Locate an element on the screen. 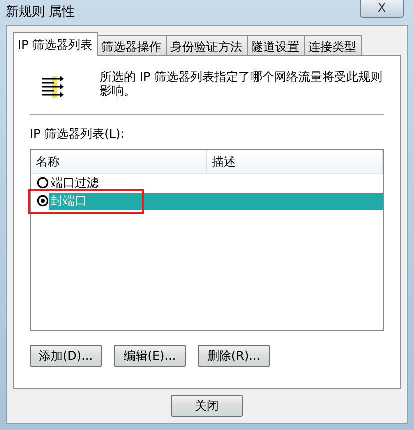 The width and height of the screenshot is (414, 430). tab: 连接类型 is located at coordinates (333, 45).